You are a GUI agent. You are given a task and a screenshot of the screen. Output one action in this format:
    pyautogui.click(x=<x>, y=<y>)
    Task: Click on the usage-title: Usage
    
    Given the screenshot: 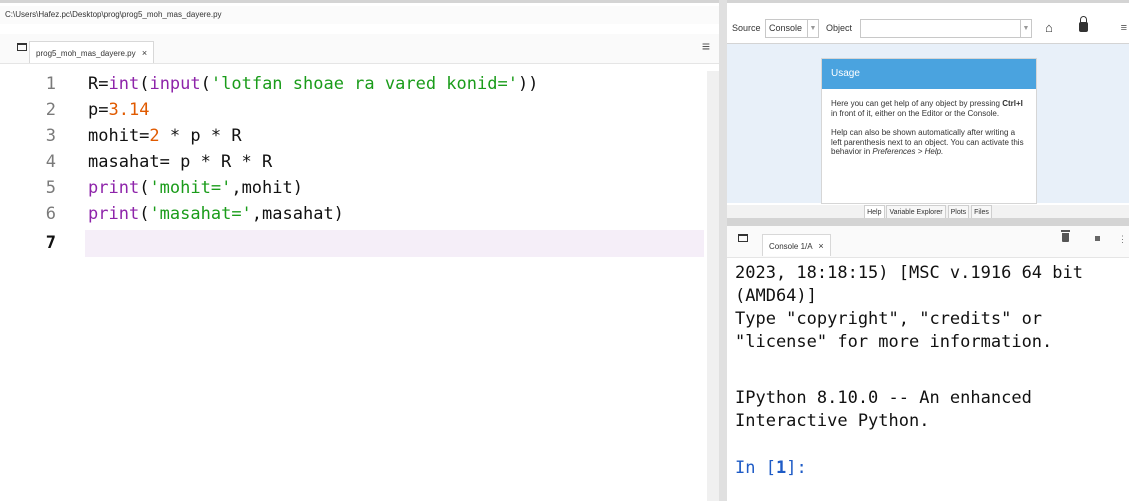 What is the action you would take?
    pyautogui.click(x=929, y=74)
    